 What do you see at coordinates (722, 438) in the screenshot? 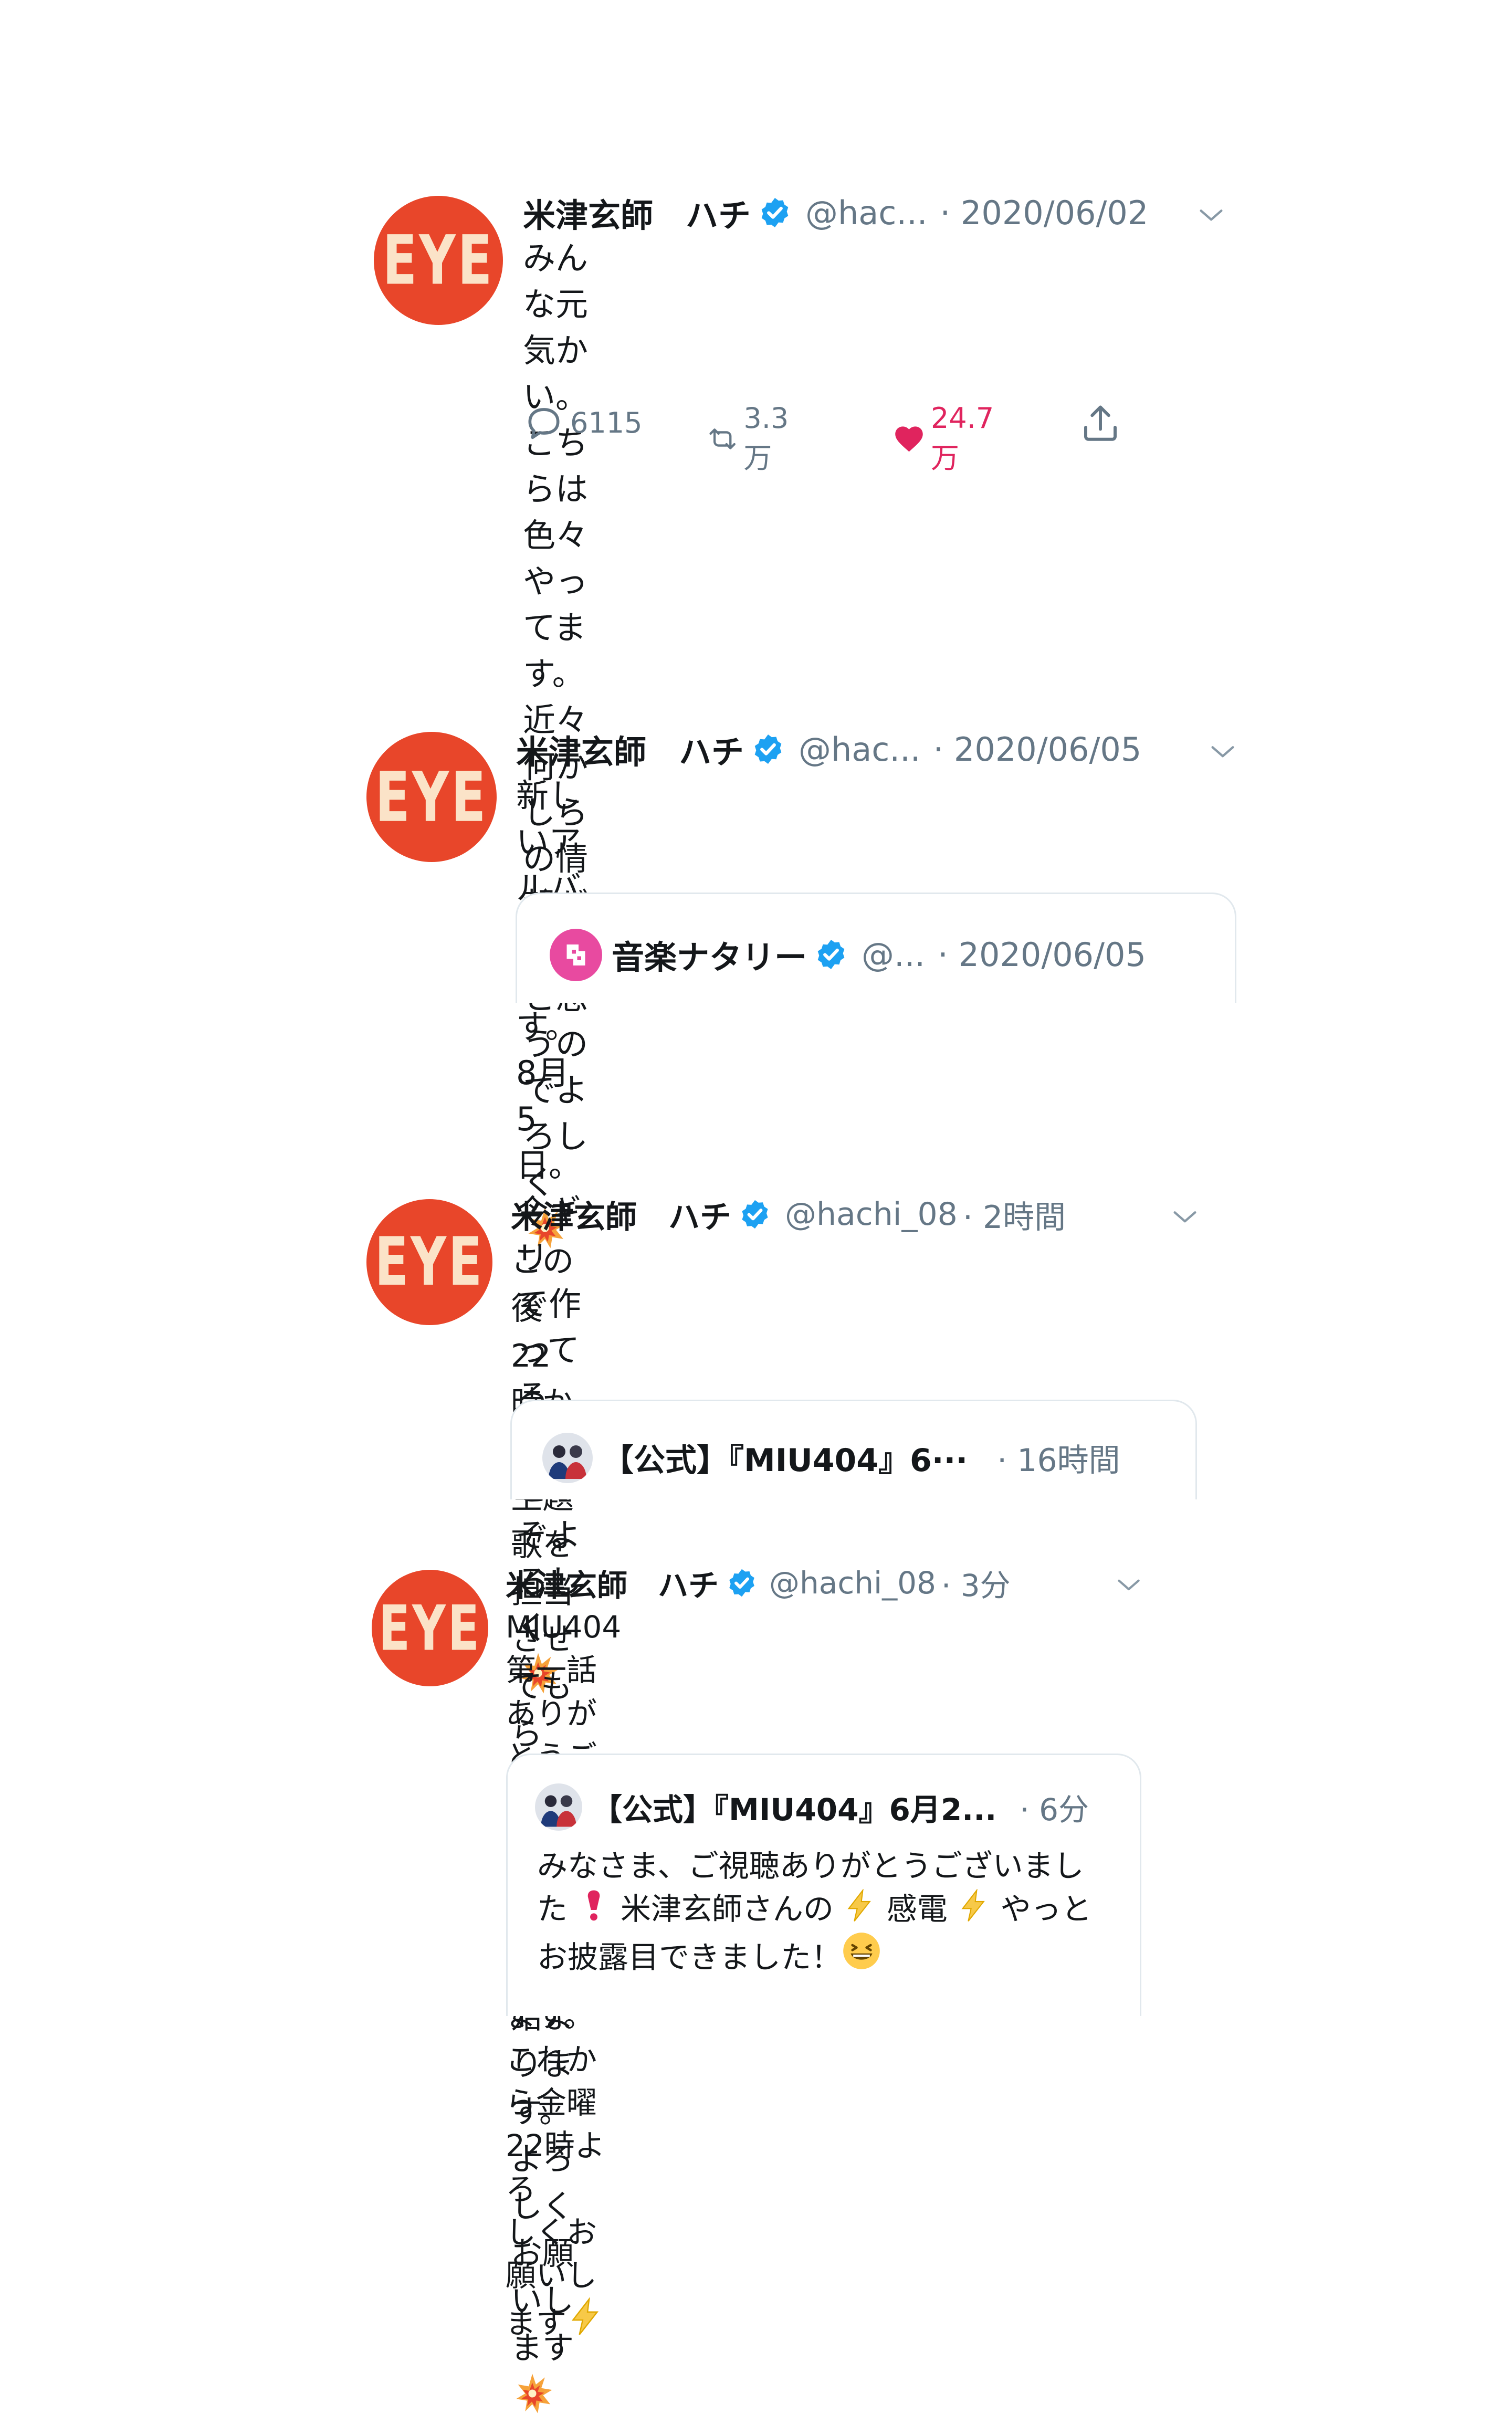
I see `retweet-icon` at bounding box center [722, 438].